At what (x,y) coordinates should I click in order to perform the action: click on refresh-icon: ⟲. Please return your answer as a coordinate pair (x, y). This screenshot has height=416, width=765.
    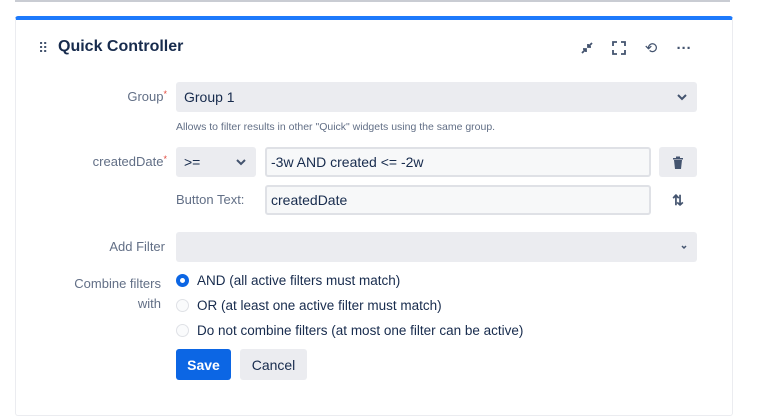
    Looking at the image, I should click on (651, 48).